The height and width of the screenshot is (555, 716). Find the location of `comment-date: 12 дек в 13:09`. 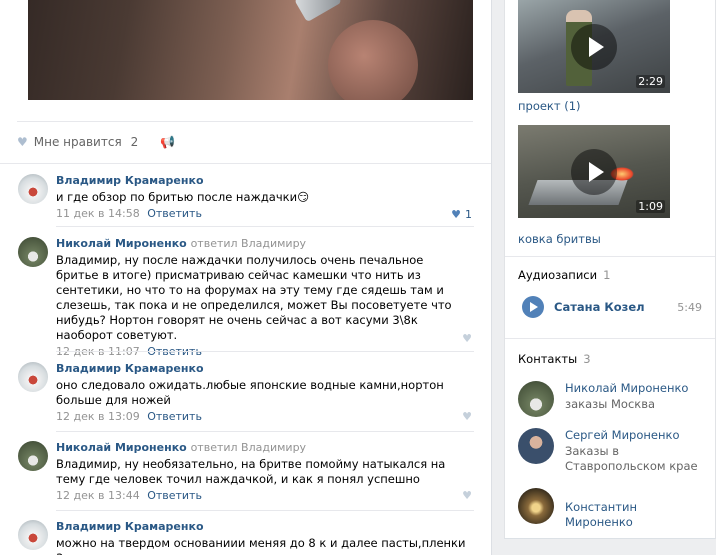

comment-date: 12 дек в 13:09 is located at coordinates (98, 416).